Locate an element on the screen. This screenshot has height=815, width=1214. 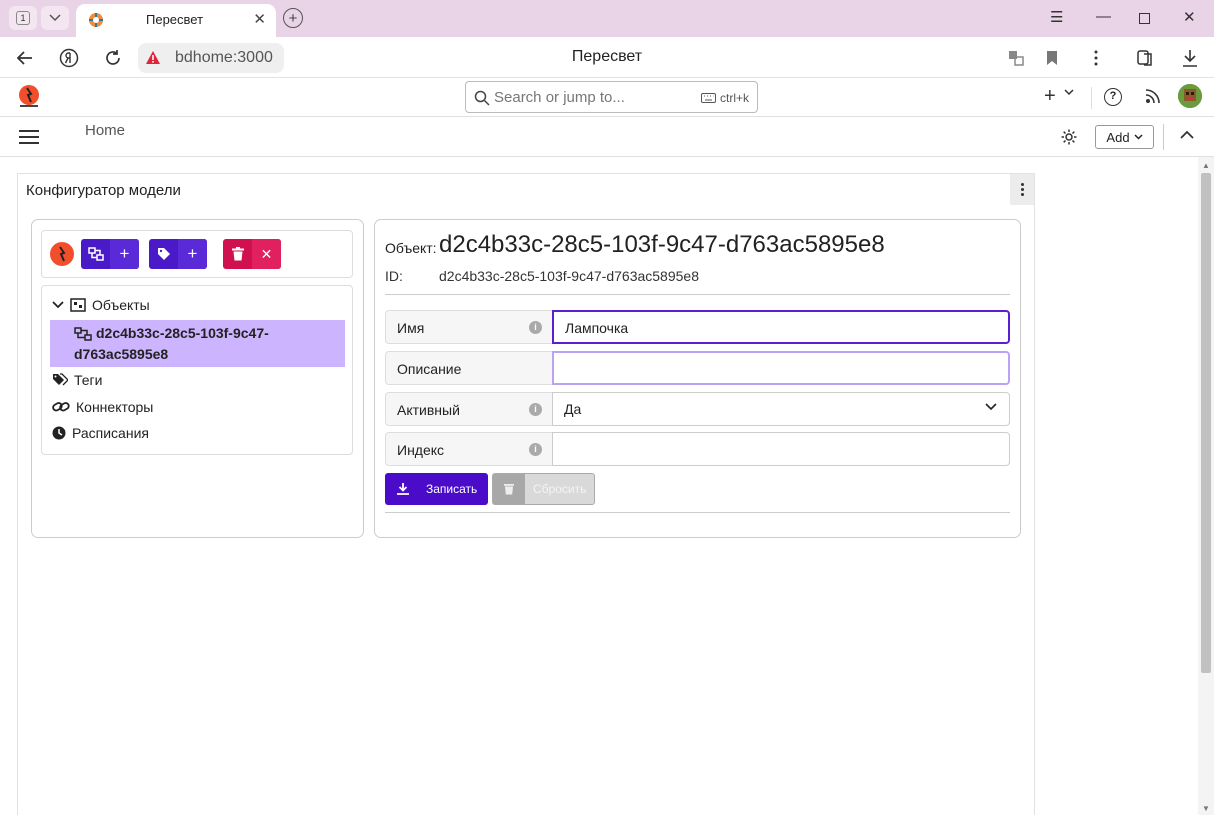
yandex-icon is located at coordinates (69, 58).